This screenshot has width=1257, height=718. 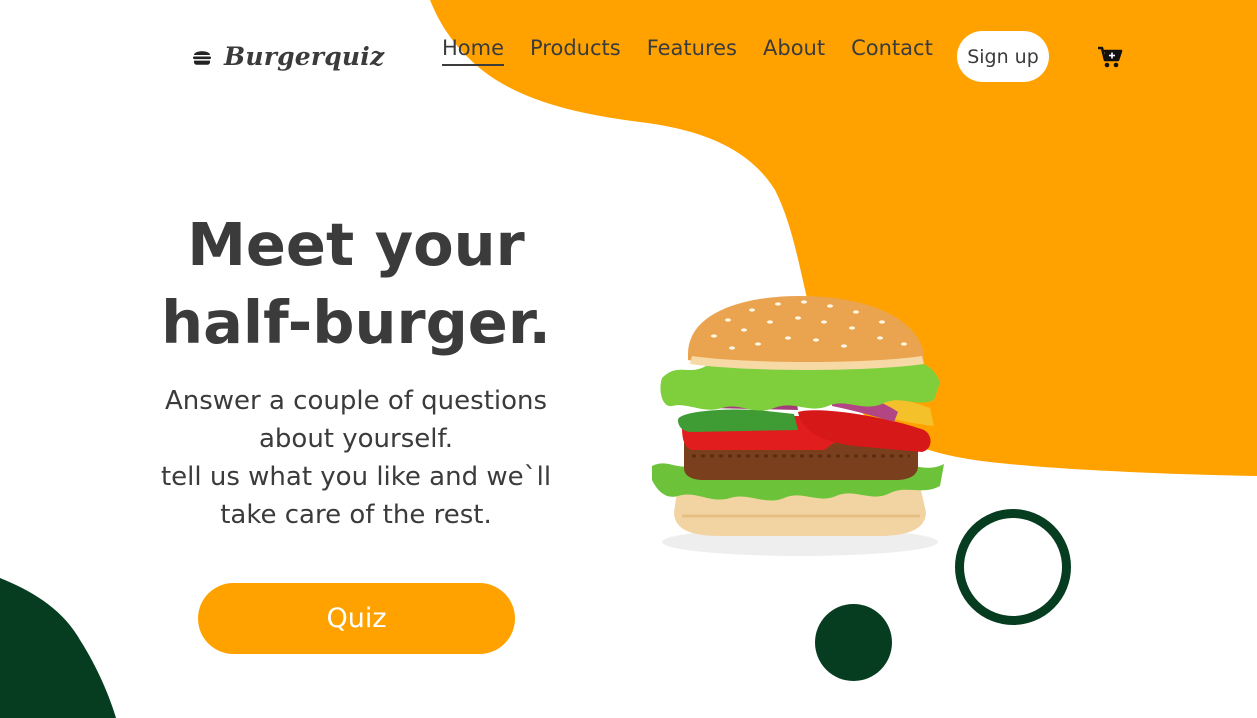 What do you see at coordinates (304, 56) in the screenshot?
I see `brand-name: Burgerquiz` at bounding box center [304, 56].